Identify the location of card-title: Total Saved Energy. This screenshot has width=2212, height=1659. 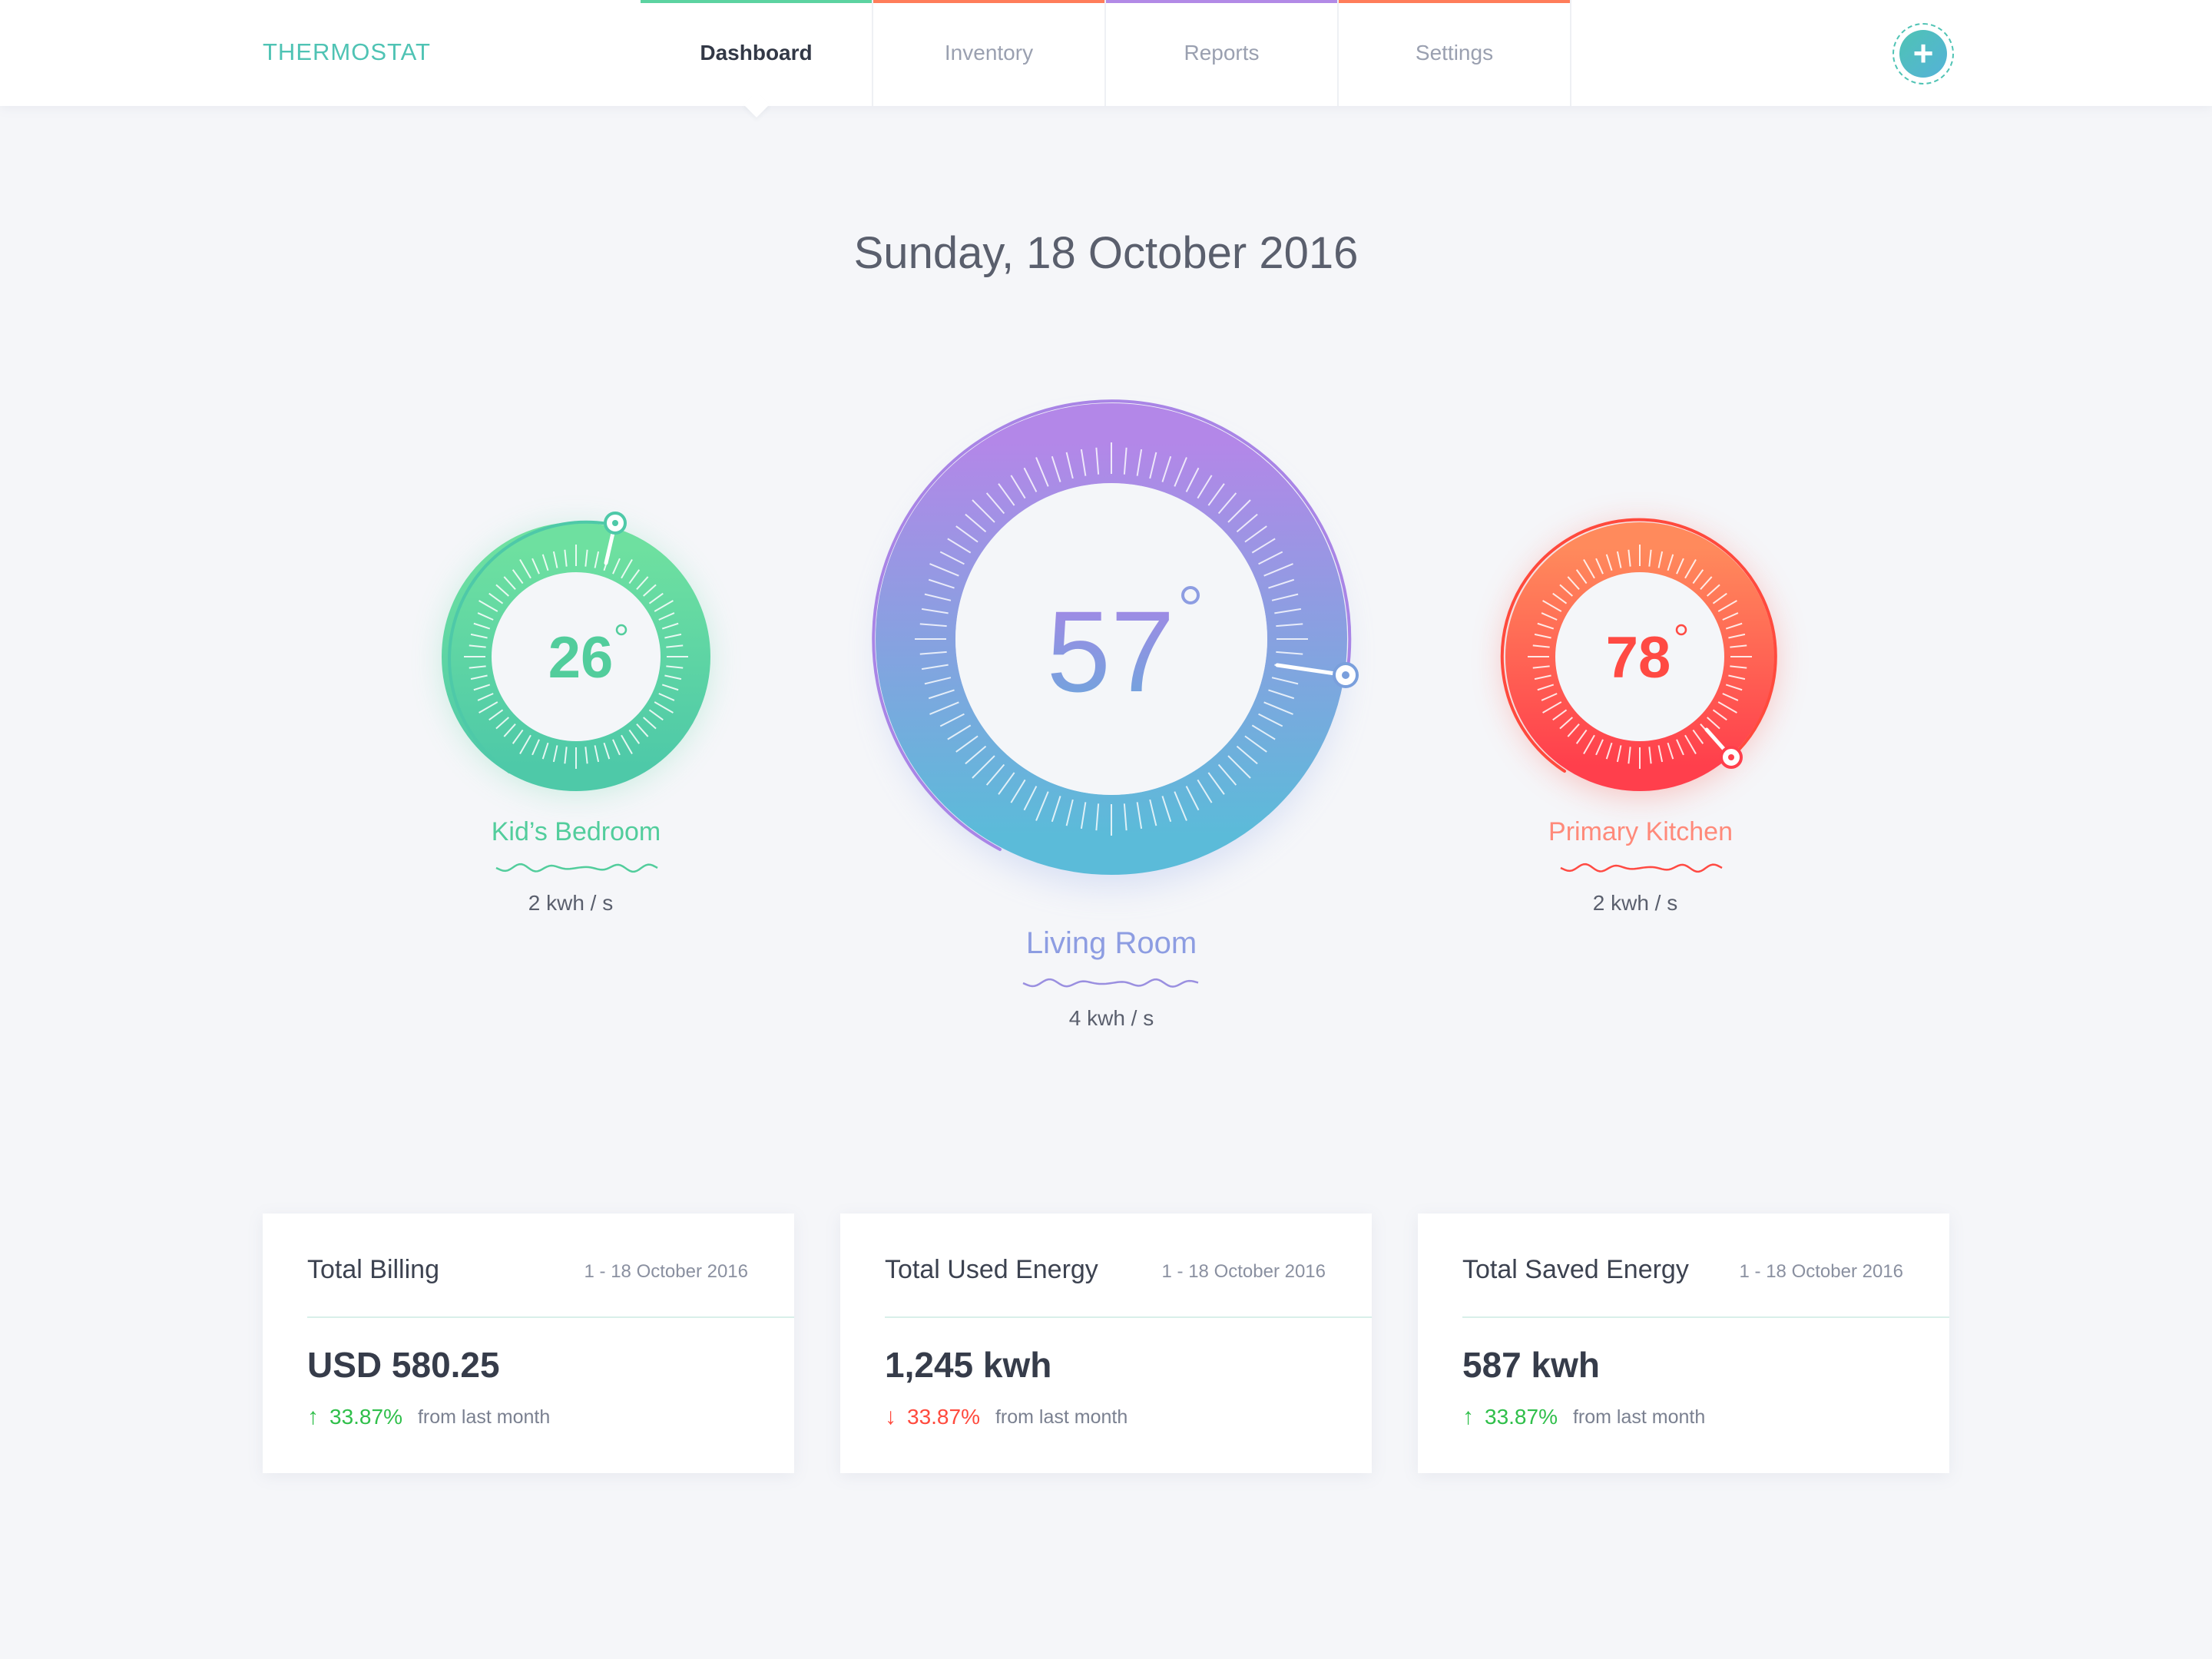
(1575, 1269).